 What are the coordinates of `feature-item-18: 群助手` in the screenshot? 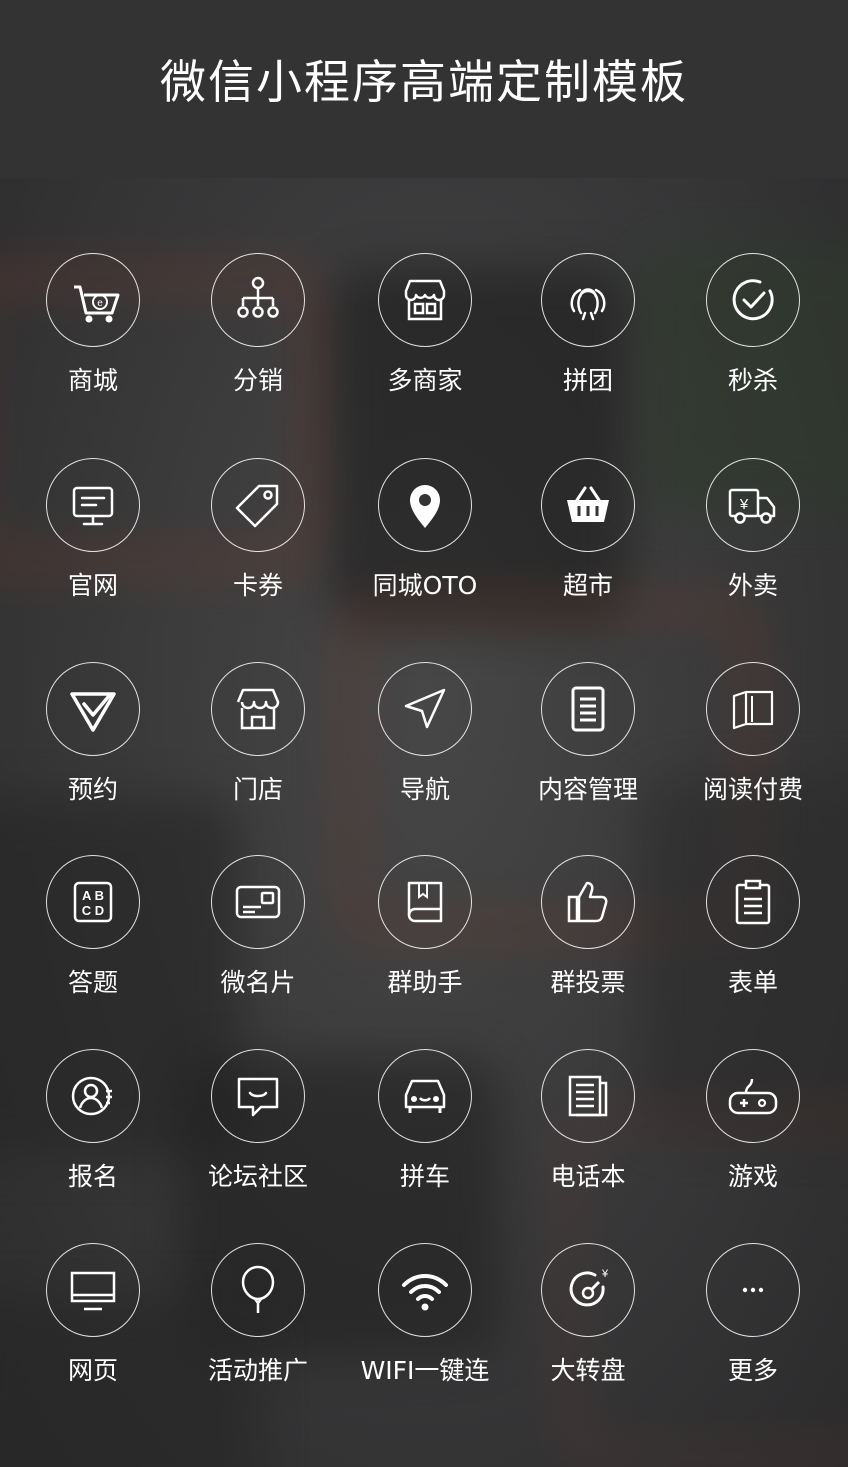 It's located at (425, 940).